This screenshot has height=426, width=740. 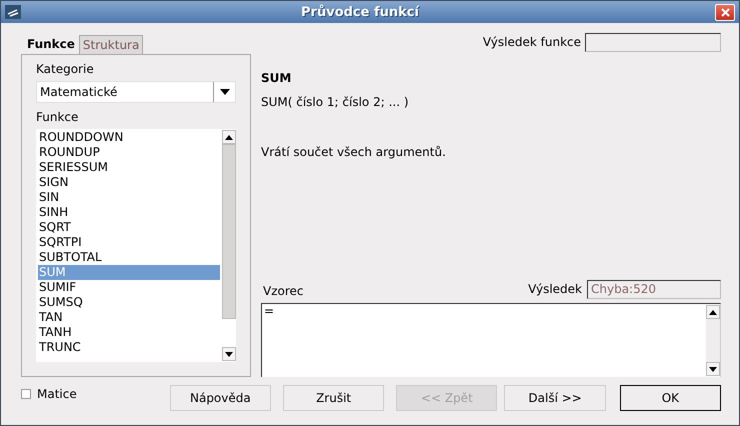 I want to click on category-label: Kategorie, so click(x=65, y=69).